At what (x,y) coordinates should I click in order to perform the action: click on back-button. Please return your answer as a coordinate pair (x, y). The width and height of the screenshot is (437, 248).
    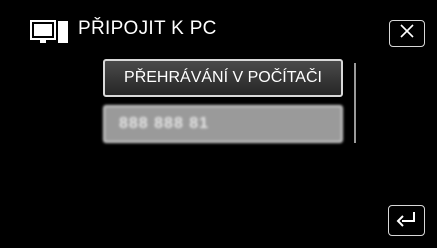
    Looking at the image, I should click on (406, 220).